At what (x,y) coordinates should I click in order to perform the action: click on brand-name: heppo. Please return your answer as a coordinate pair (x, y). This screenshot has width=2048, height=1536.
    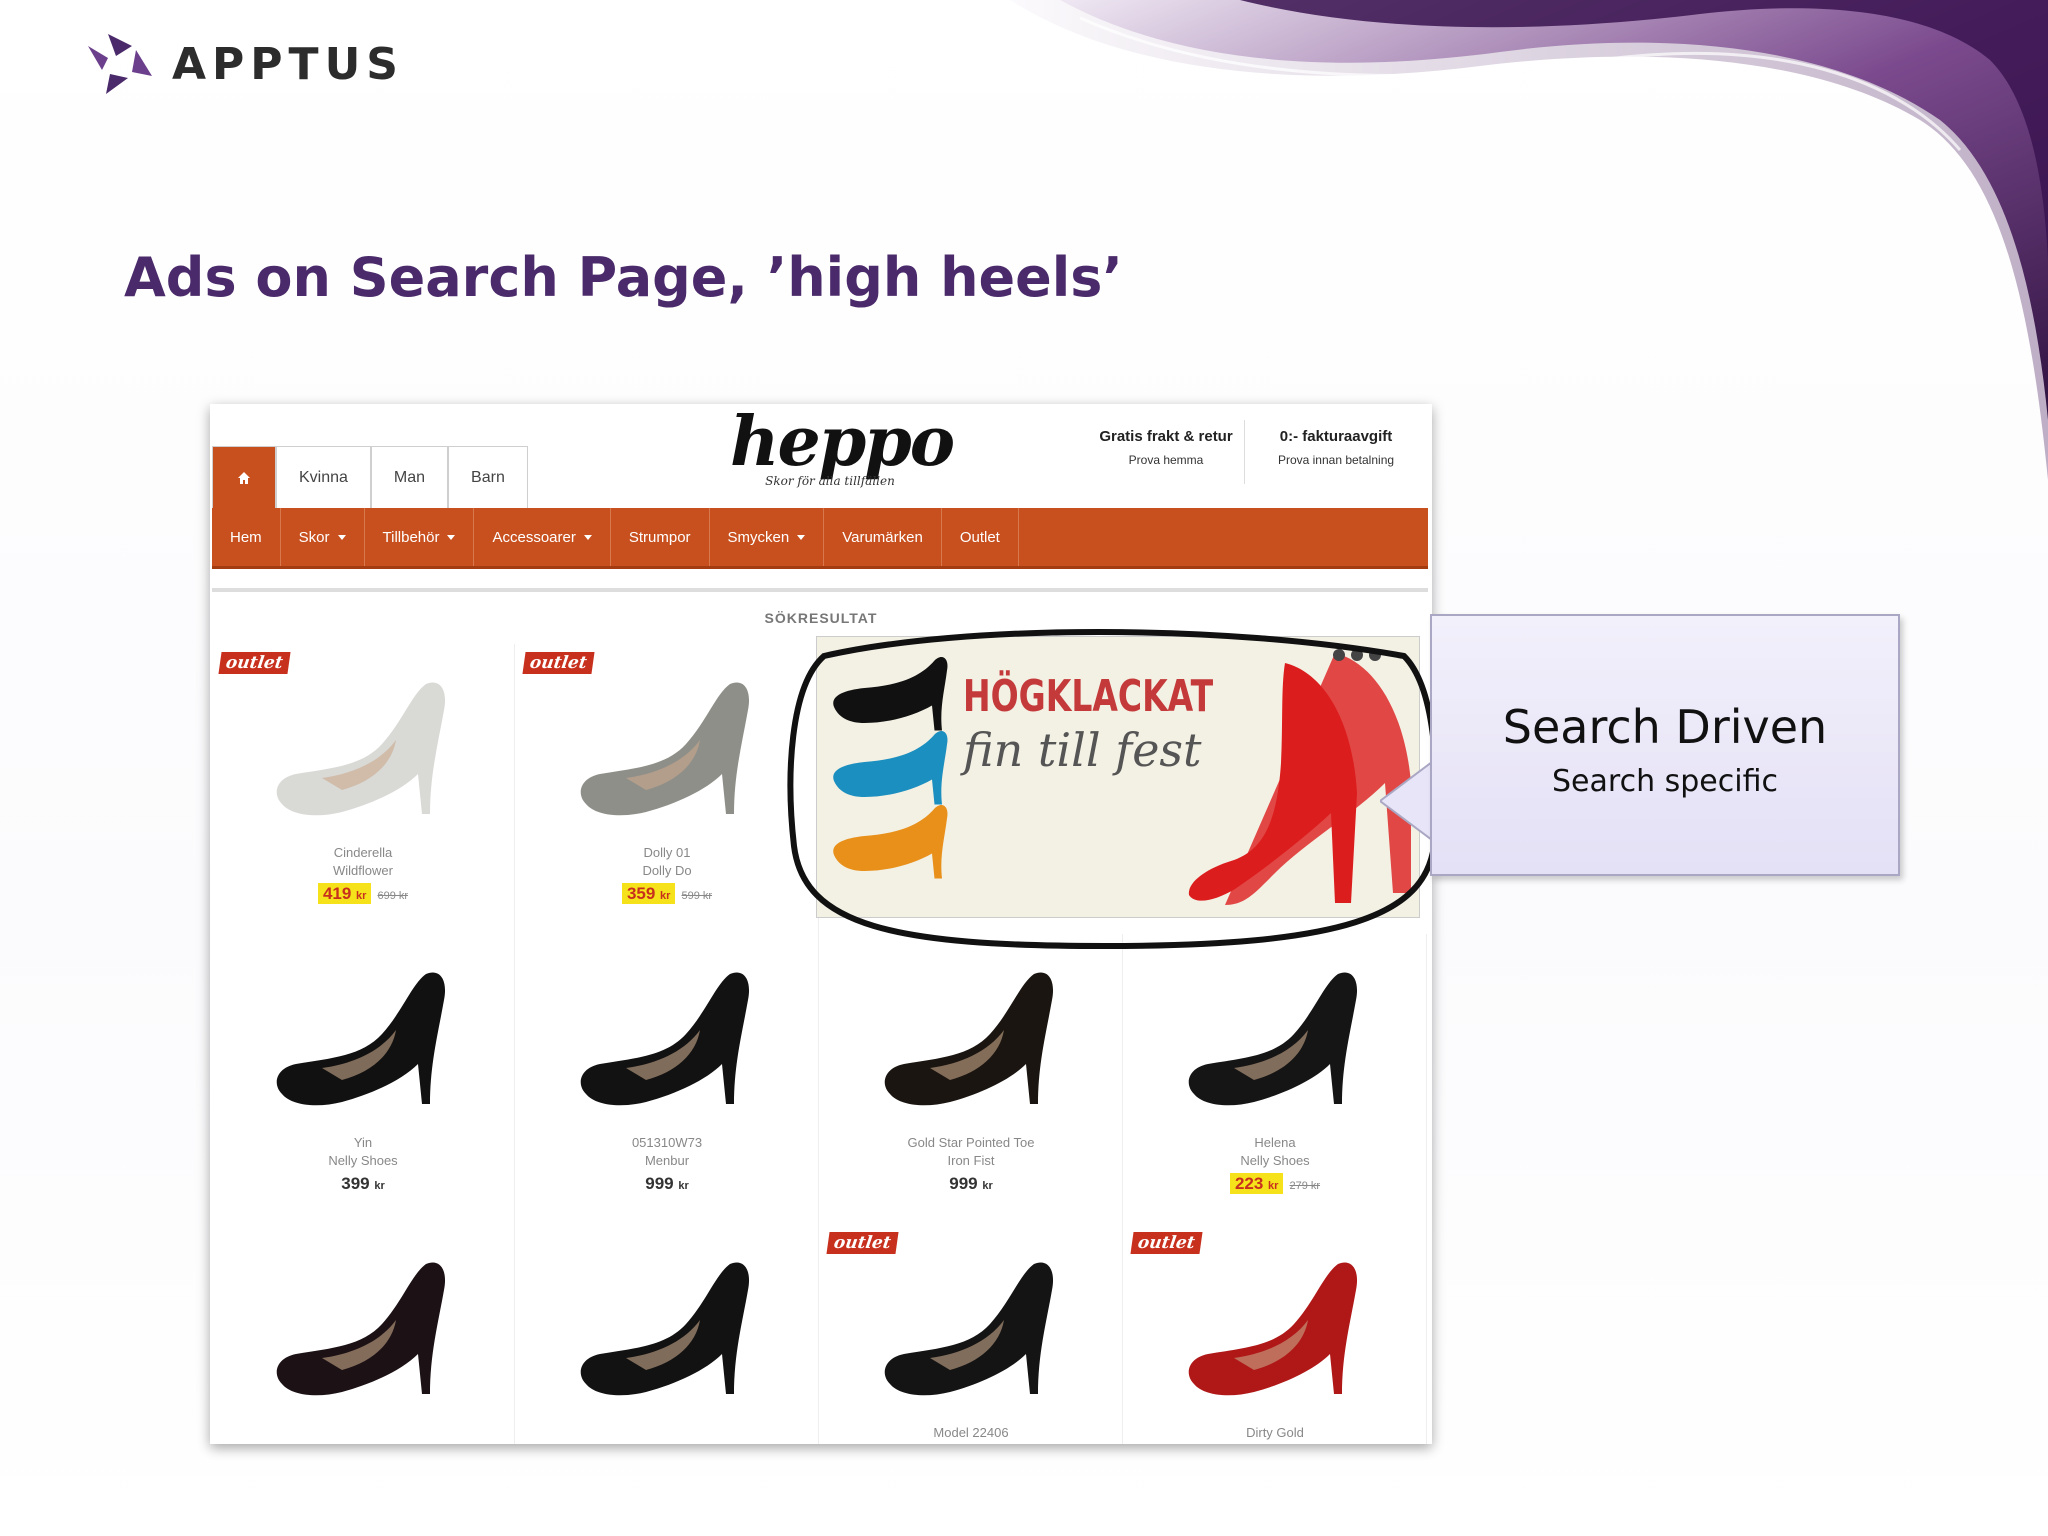
    Looking at the image, I should click on (842, 443).